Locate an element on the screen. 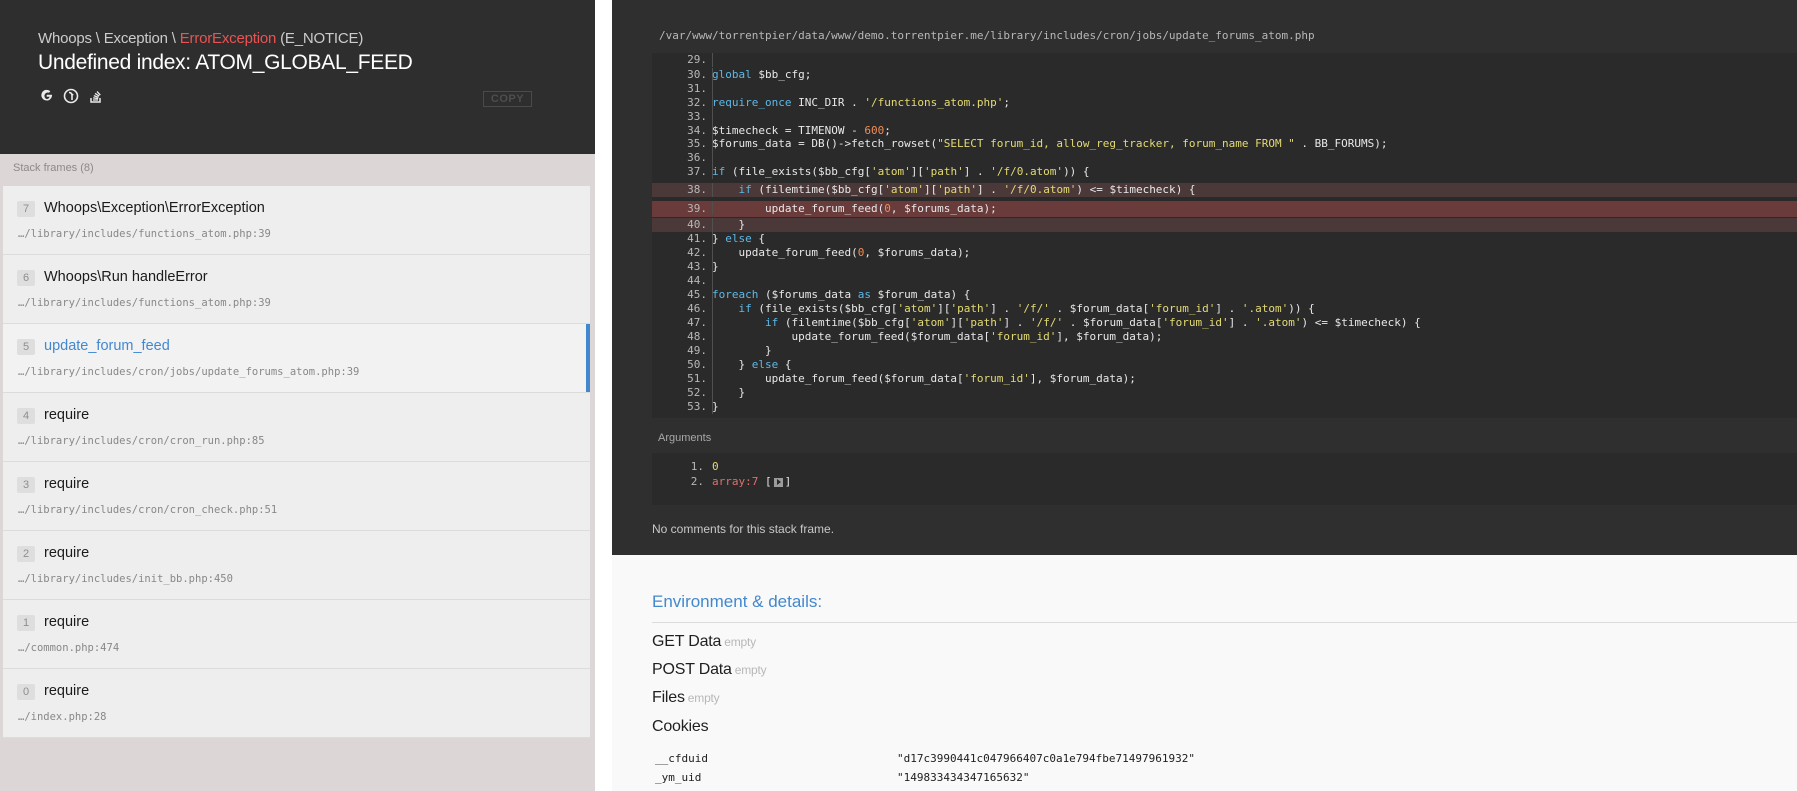  stack-frame: 1 require …/common.php:474 is located at coordinates (296, 634).